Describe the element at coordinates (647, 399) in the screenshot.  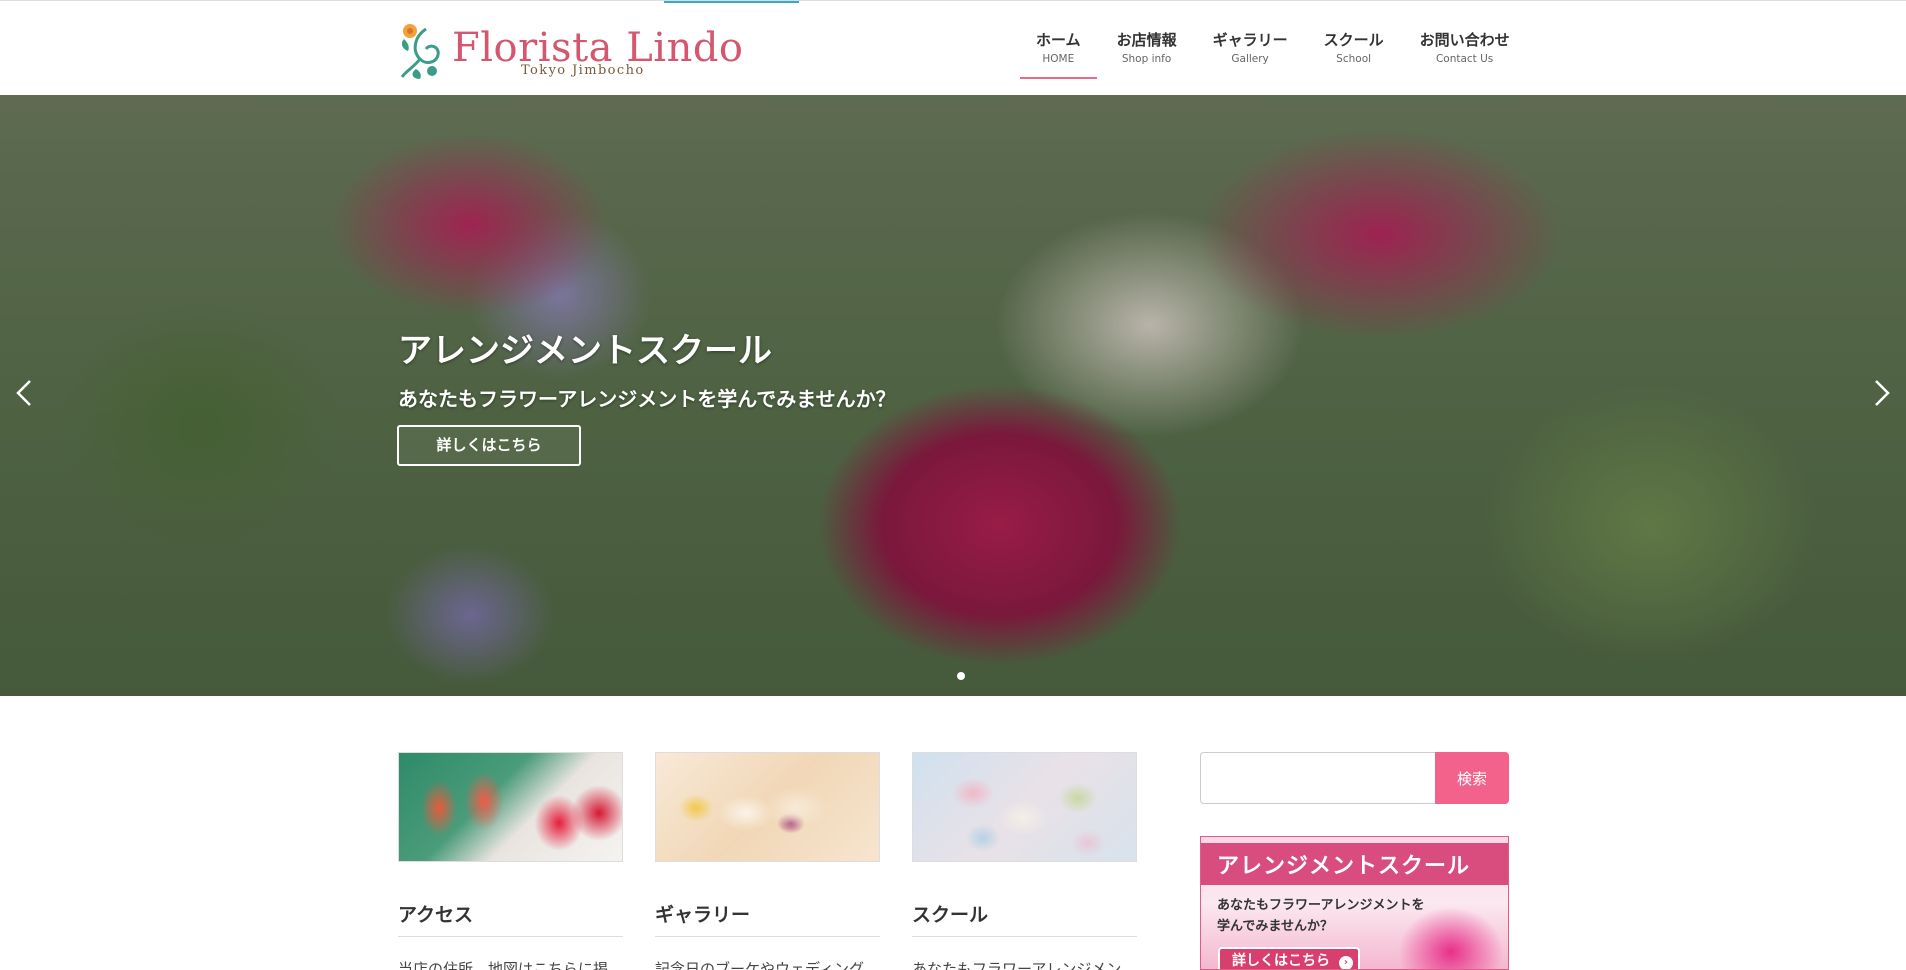
I see `hero-subtitle: あなたもフラワーアレンジメントを学んでみませんか？` at that location.